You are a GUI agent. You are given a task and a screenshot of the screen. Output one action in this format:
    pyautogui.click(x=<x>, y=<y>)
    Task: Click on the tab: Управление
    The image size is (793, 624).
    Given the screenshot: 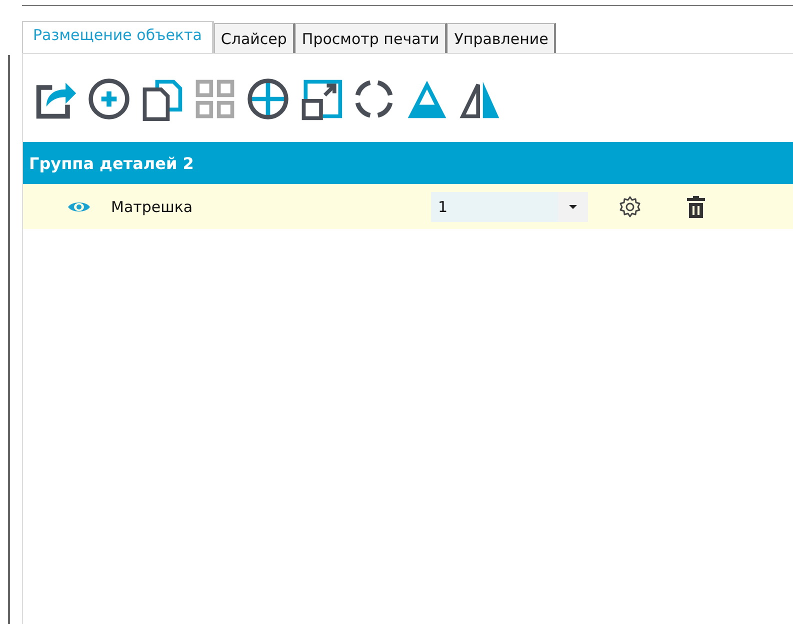 What is the action you would take?
    pyautogui.click(x=501, y=38)
    